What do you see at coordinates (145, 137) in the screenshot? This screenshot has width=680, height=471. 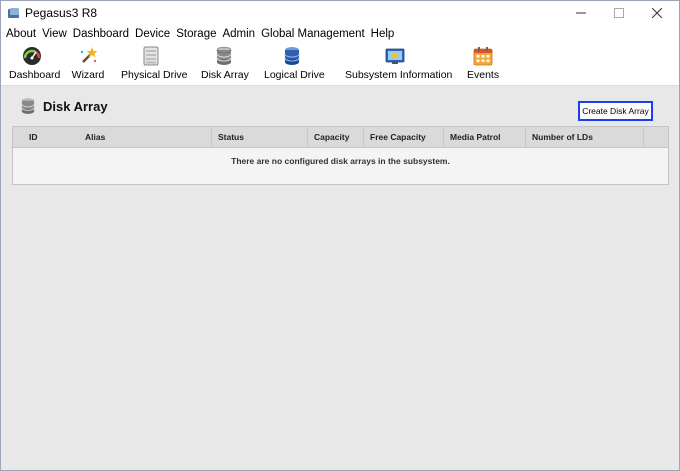 I see `column-header-alias: Alias` at bounding box center [145, 137].